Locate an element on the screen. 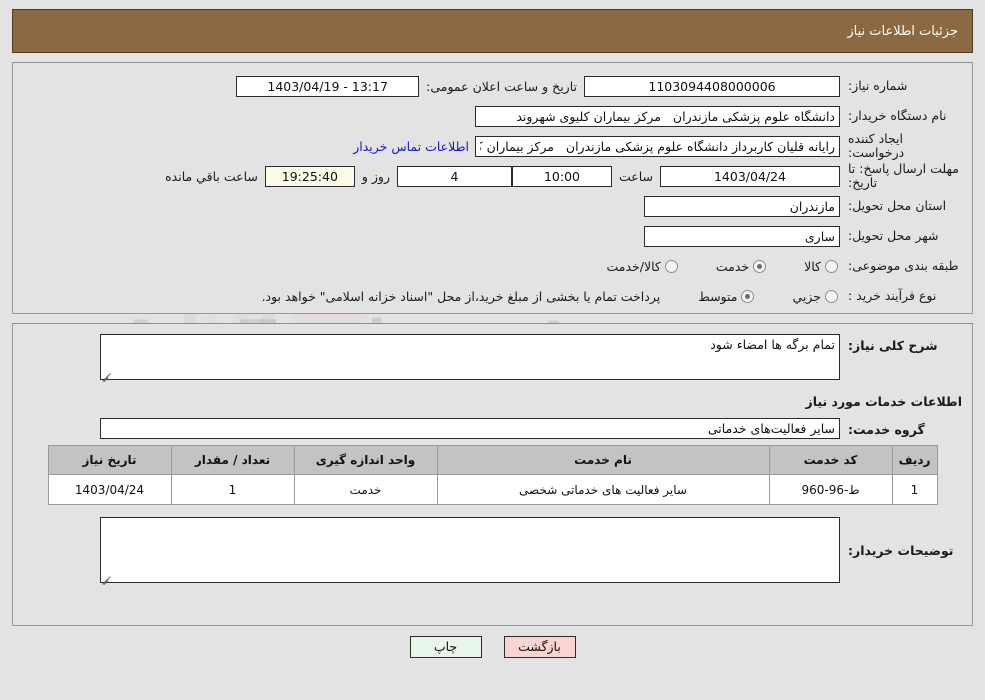 The width and height of the screenshot is (985, 700). category-option-kala-khedmat: کالا/خدمت is located at coordinates (642, 266).